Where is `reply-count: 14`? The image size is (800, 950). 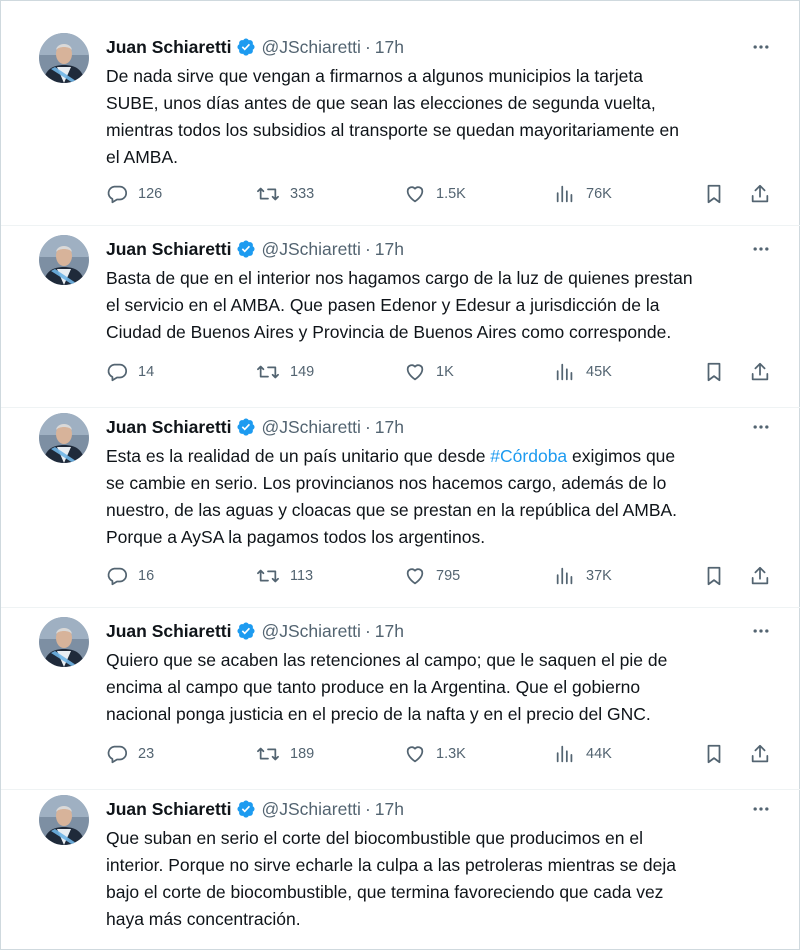 reply-count: 14 is located at coordinates (146, 372).